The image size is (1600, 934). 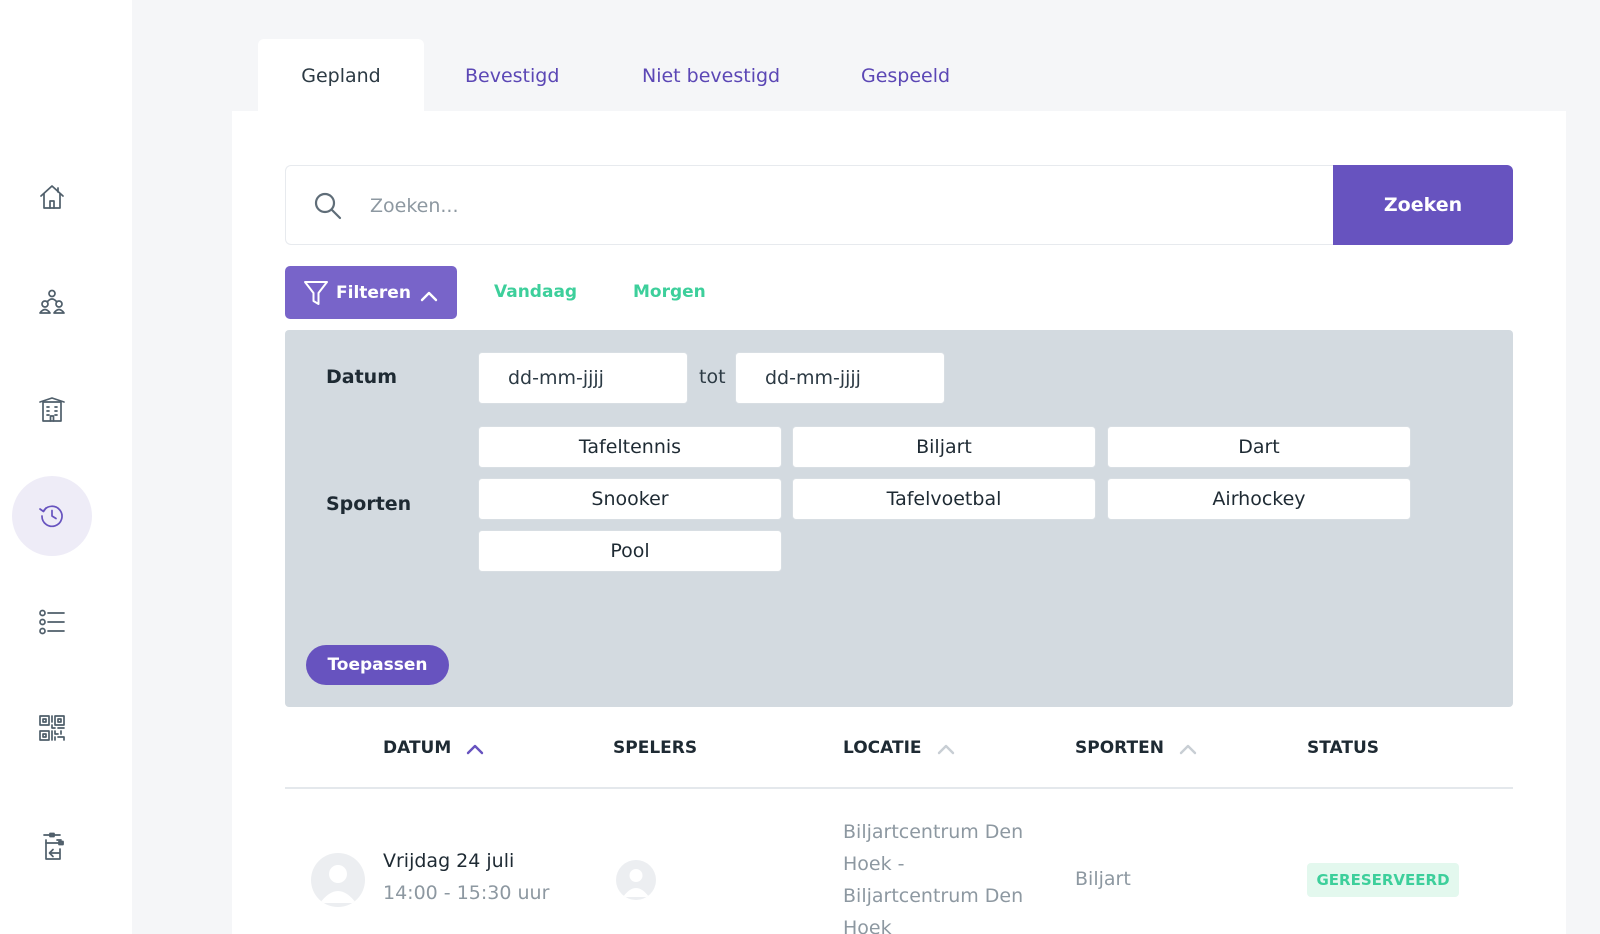 I want to click on sidebar-item-logout, so click(x=52, y=847).